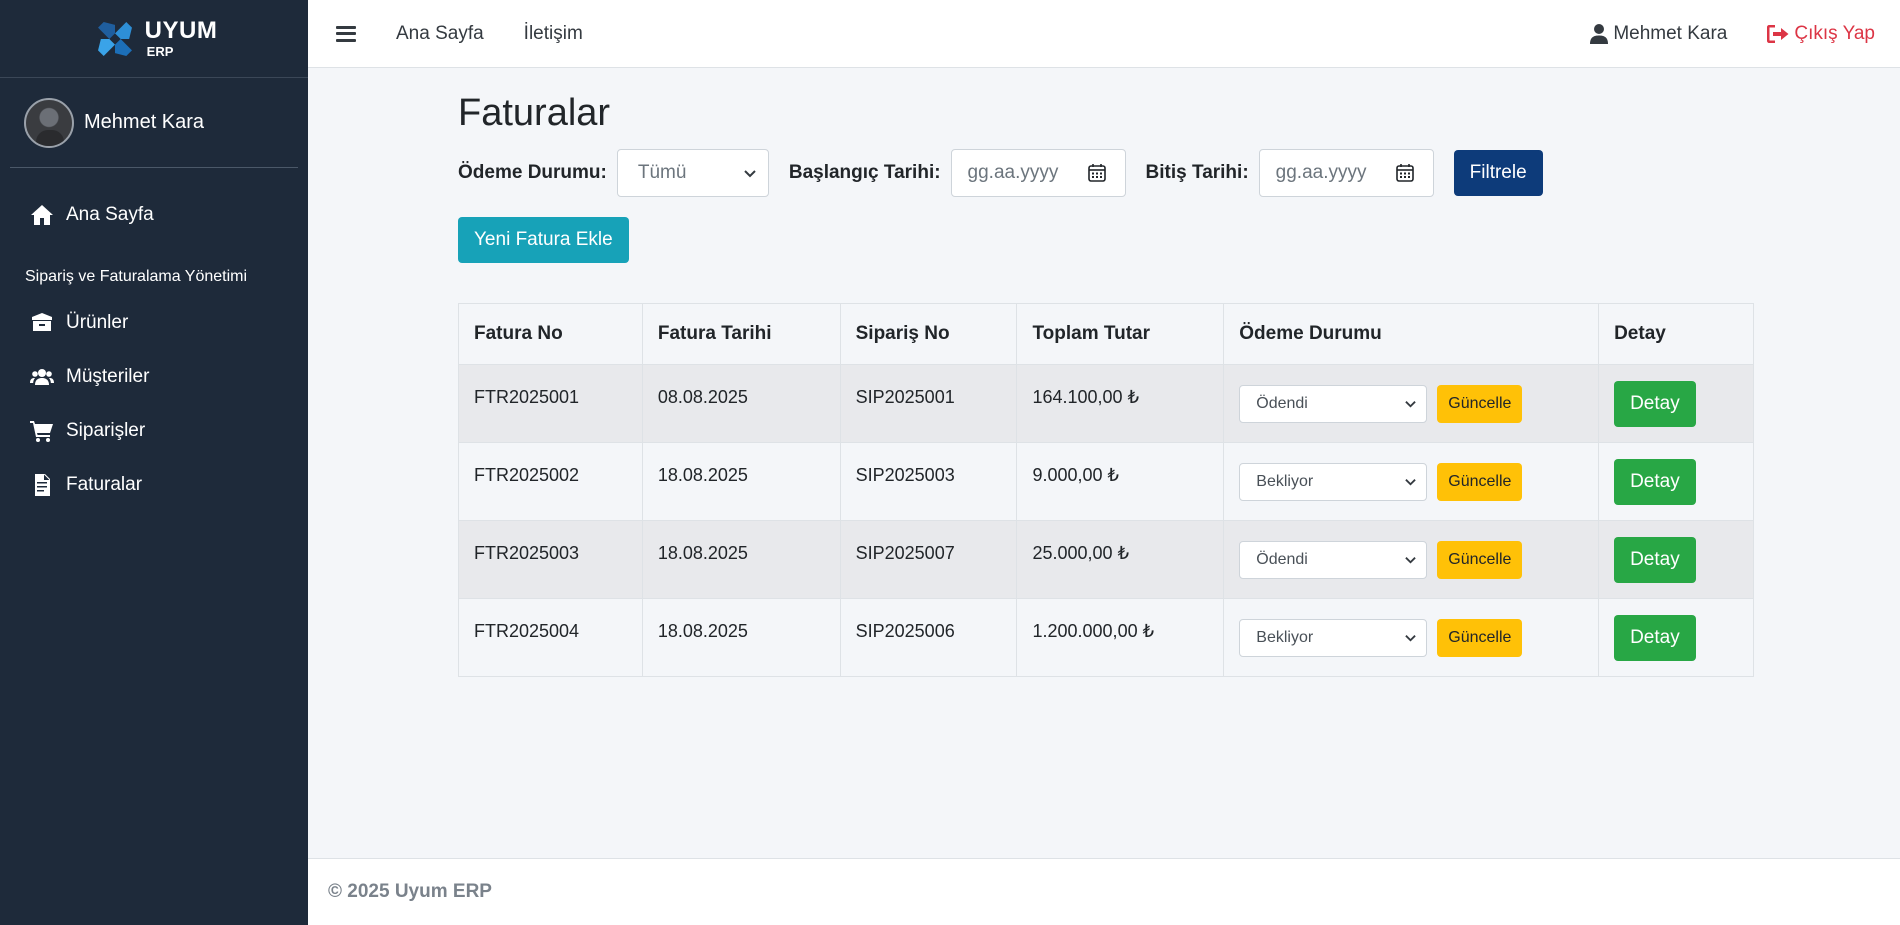 This screenshot has height=925, width=1900. Describe the element at coordinates (1676, 334) in the screenshot. I see `column-header: Detay` at that location.